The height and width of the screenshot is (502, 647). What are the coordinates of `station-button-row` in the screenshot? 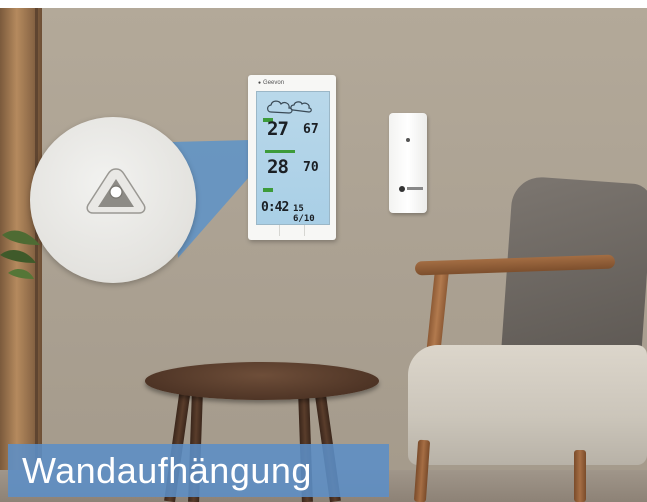 It's located at (292, 231).